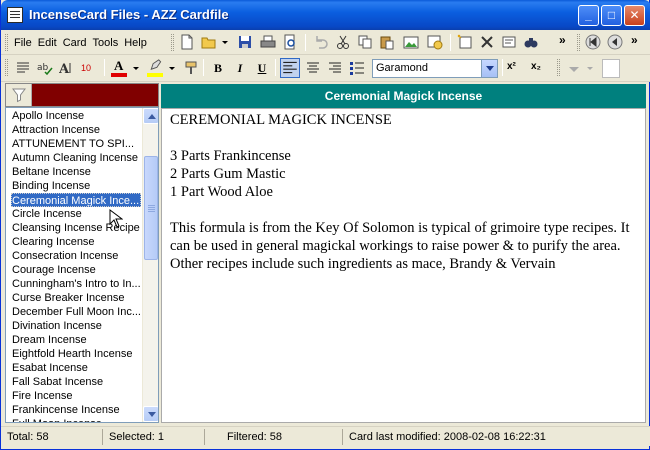 Image resolution: width=650 pixels, height=450 pixels. I want to click on minimize-button: _, so click(588, 15).